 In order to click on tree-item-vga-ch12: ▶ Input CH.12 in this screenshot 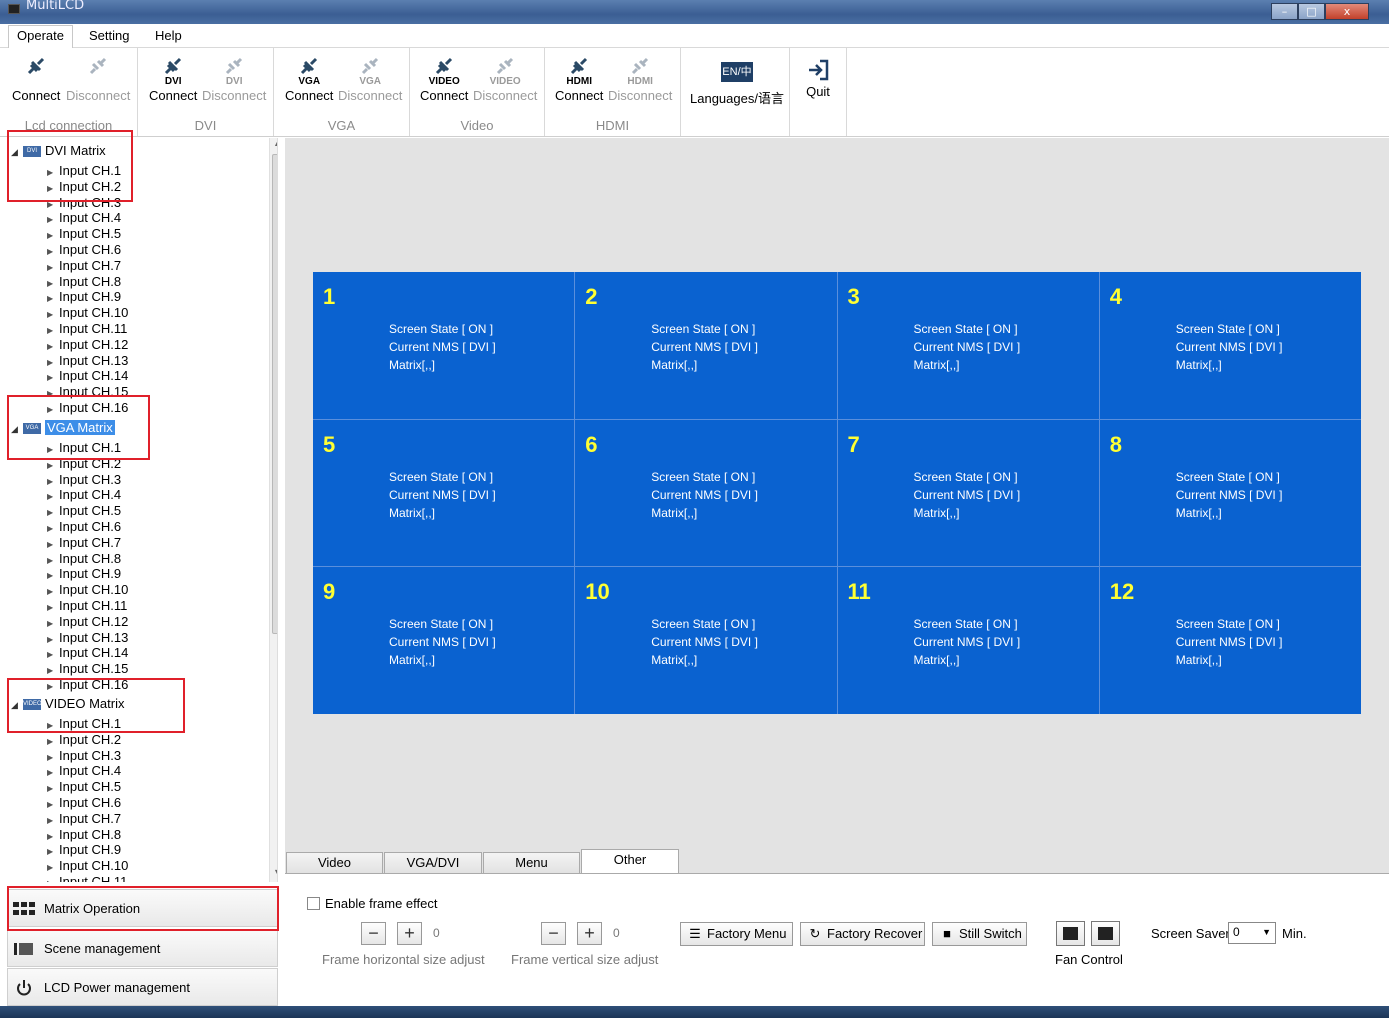, I will do `click(87, 622)`.